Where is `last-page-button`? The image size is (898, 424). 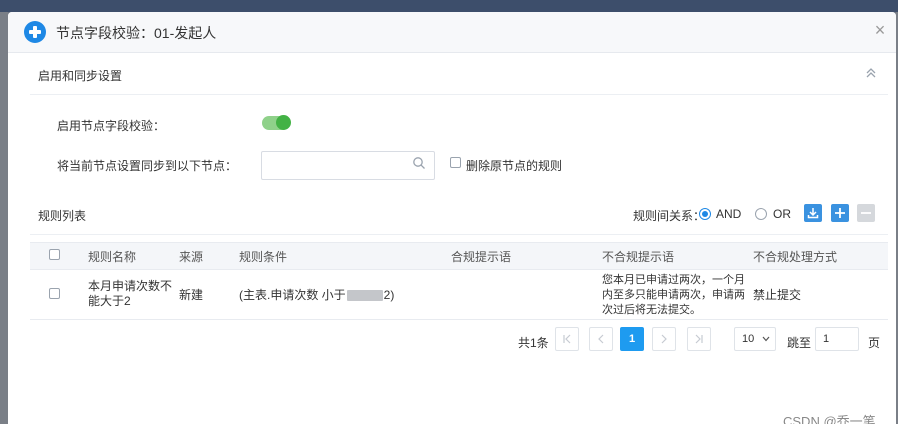 last-page-button is located at coordinates (699, 339).